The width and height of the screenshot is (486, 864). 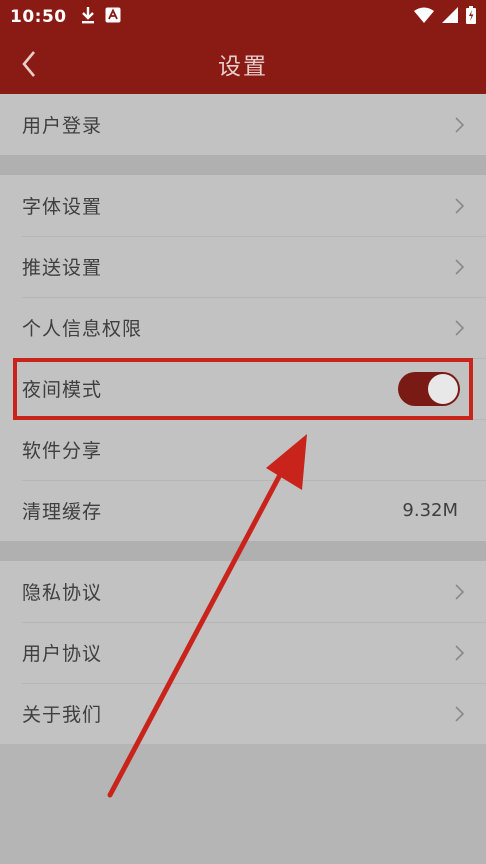 What do you see at coordinates (62, 207) in the screenshot?
I see `row-label: 字体设置` at bounding box center [62, 207].